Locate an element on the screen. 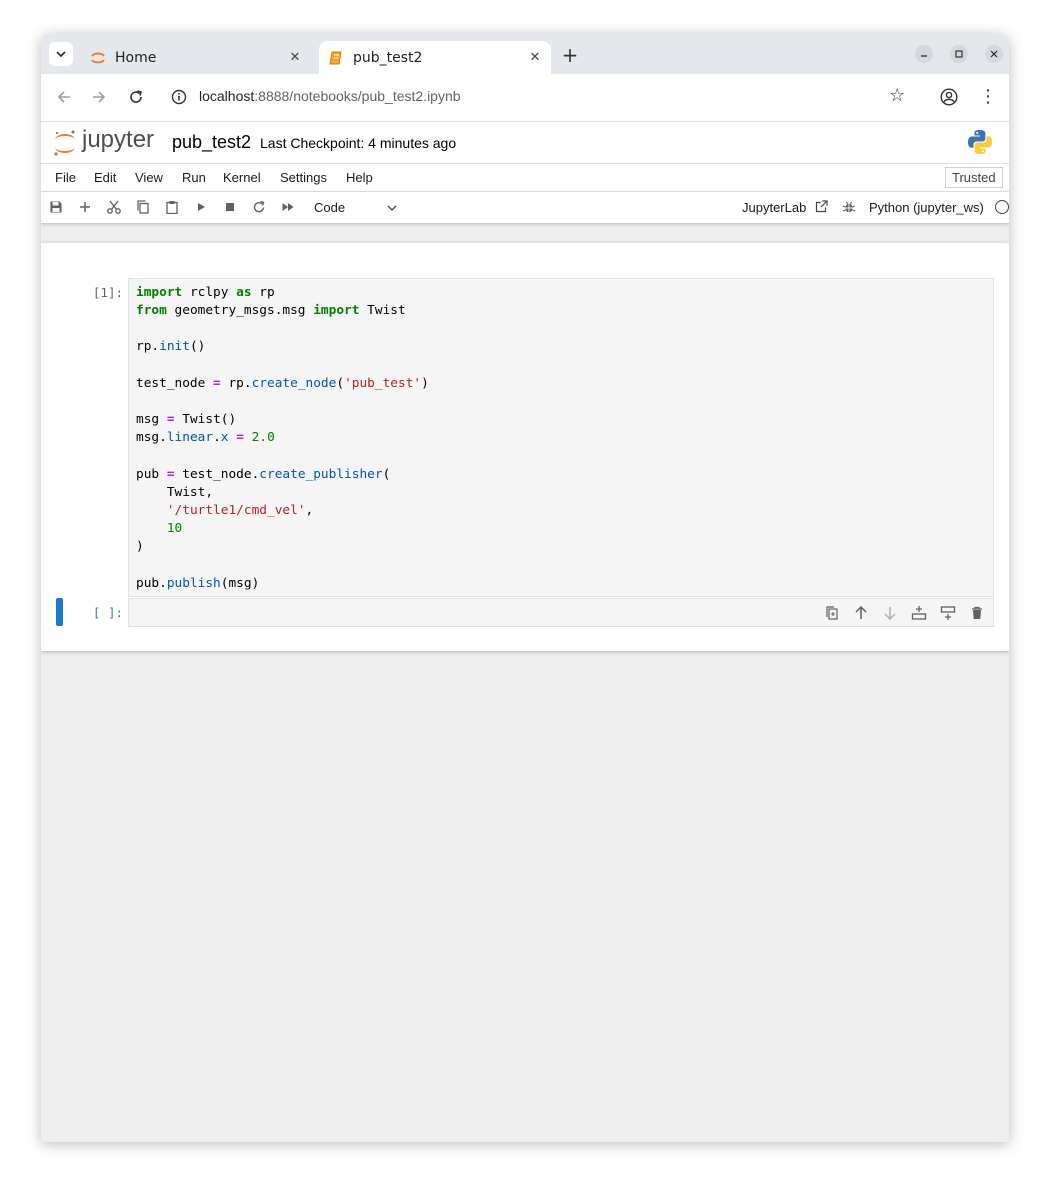  copy-icon is located at coordinates (143, 207).